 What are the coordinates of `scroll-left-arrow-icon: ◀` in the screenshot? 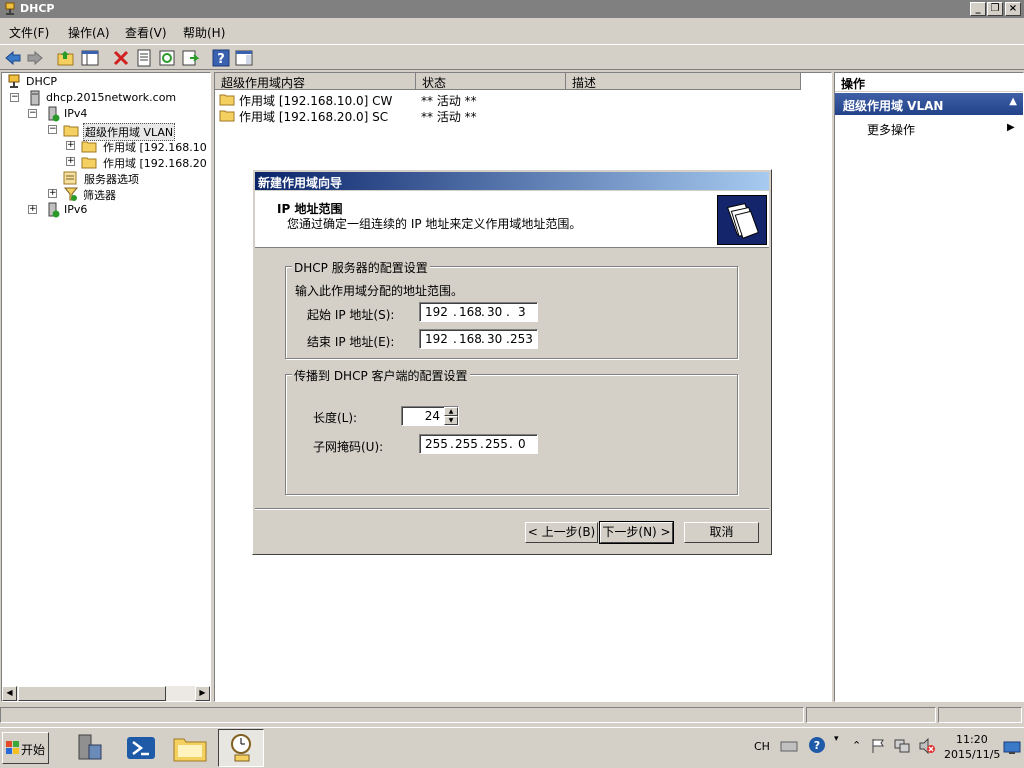 It's located at (9, 693).